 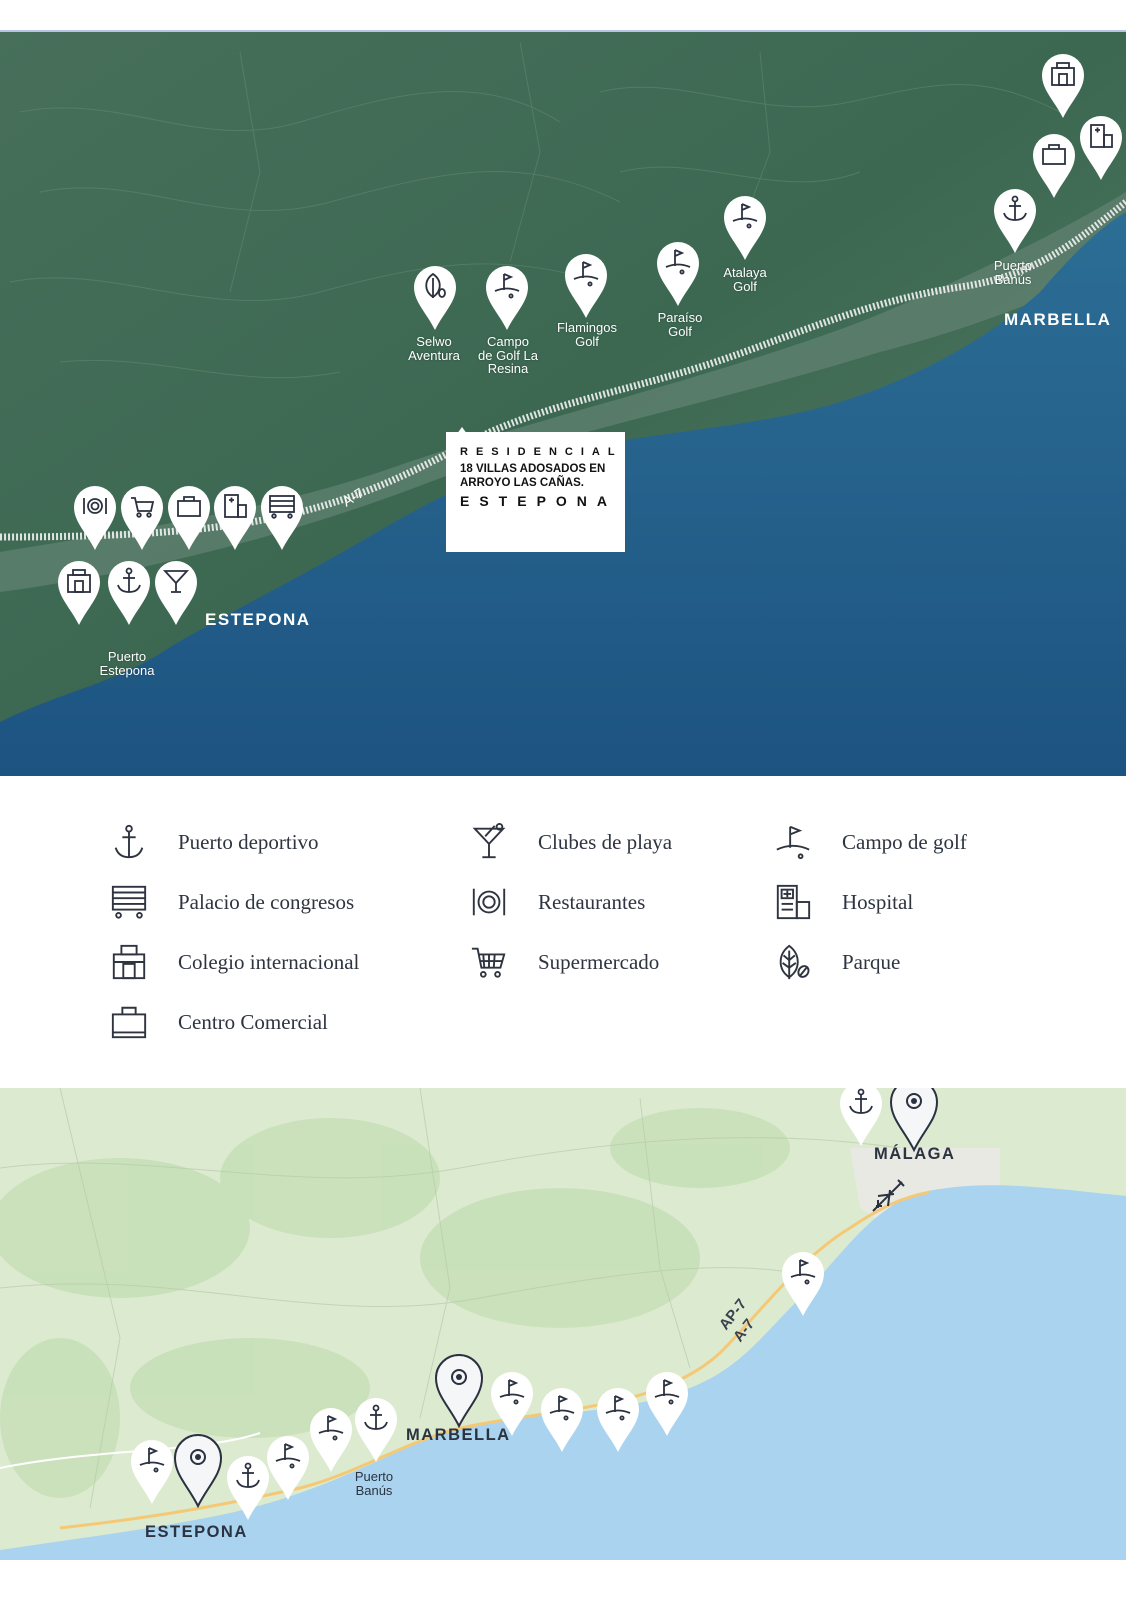 What do you see at coordinates (1013, 272) in the screenshot?
I see `place-label-puerto-banus: Puerto Banús` at bounding box center [1013, 272].